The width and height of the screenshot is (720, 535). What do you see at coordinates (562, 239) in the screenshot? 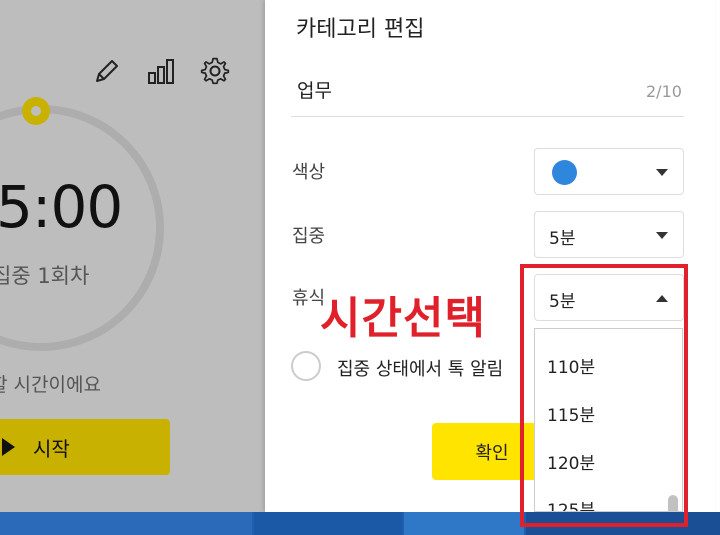
I see `focus-select-value: 5분` at bounding box center [562, 239].